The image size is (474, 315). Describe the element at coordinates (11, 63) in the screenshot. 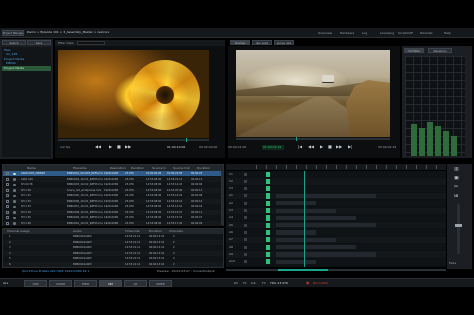

I see `tree-item-media: MEDIA` at that location.